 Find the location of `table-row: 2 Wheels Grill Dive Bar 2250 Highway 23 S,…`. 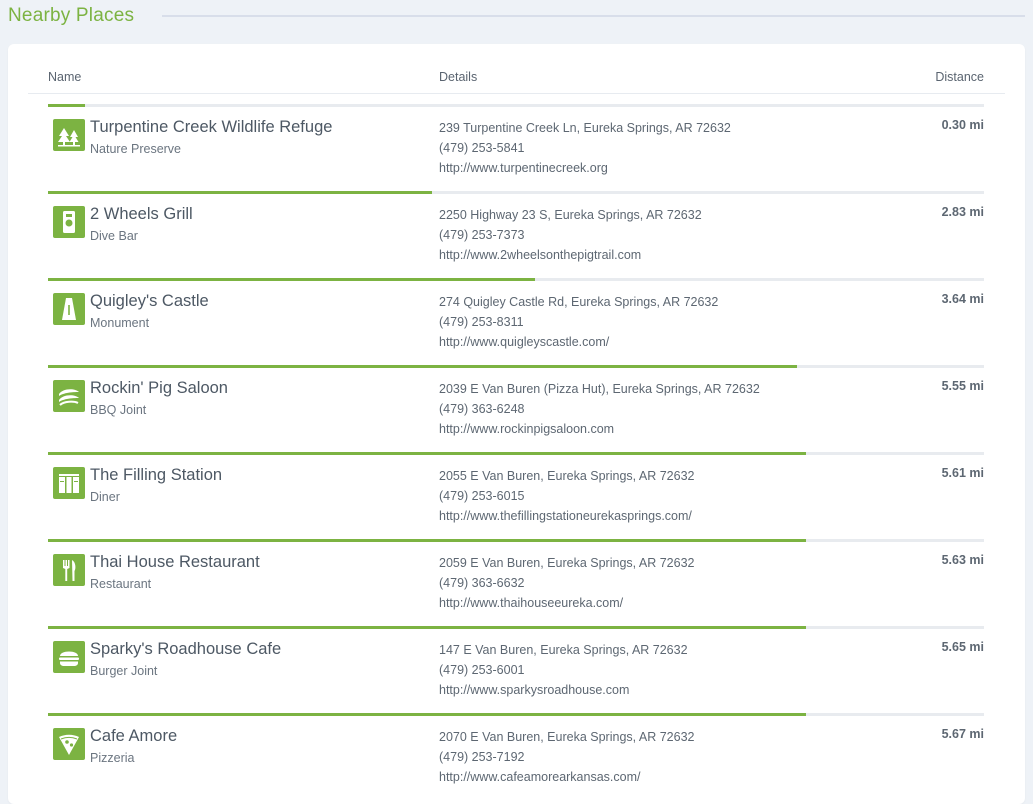

table-row: 2 Wheels Grill Dive Bar 2250 Highway 23 S,… is located at coordinates (516, 234).